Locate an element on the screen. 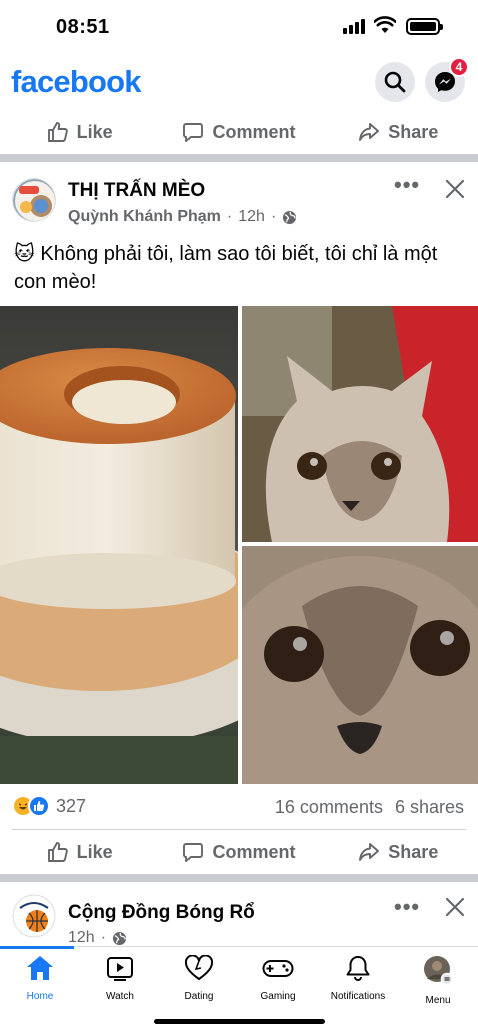  page-name: THỊ TRẤN MÈO is located at coordinates (136, 191).